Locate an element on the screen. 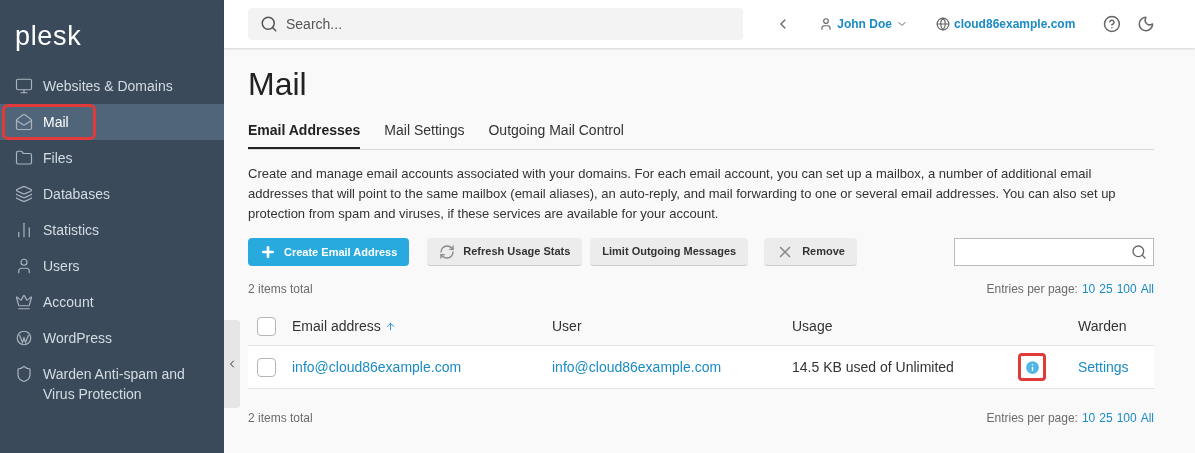 The width and height of the screenshot is (1195, 453). sidebar-item: Websites & Domains is located at coordinates (112, 86).